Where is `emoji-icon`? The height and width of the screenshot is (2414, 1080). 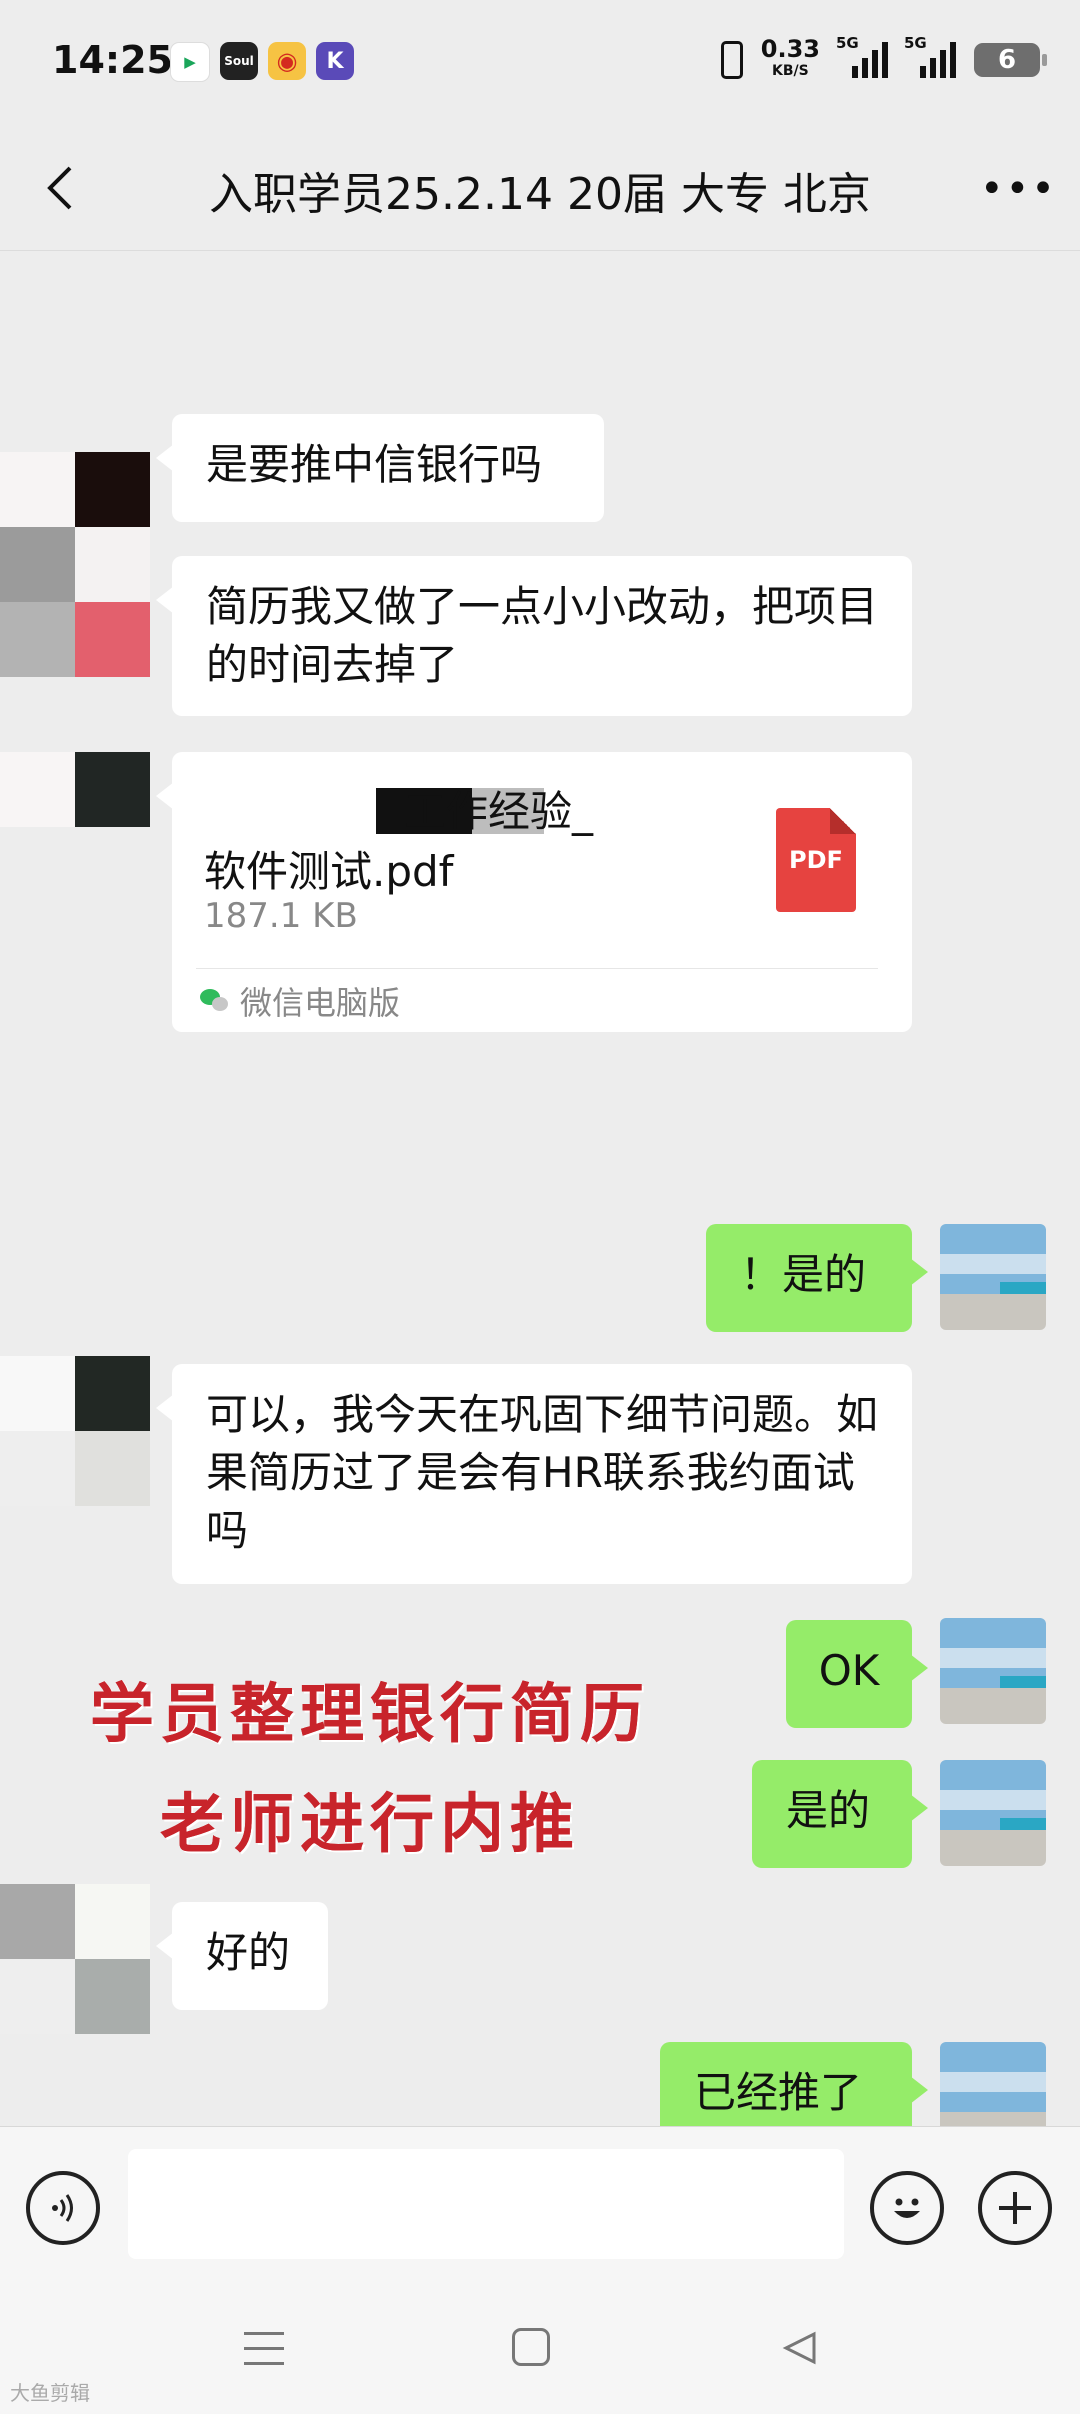
emoji-icon is located at coordinates (907, 2208).